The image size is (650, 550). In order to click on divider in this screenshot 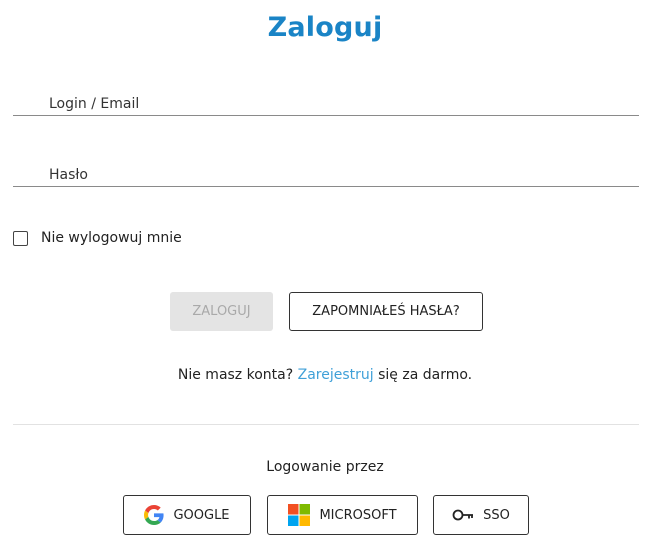, I will do `click(326, 424)`.